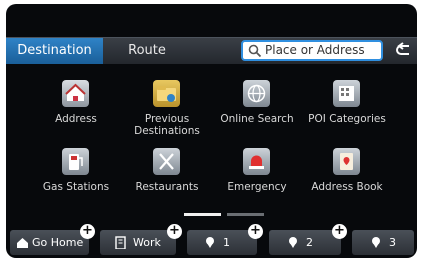 The height and width of the screenshot is (259, 423). I want to click on shortcut-label: 2, so click(309, 242).